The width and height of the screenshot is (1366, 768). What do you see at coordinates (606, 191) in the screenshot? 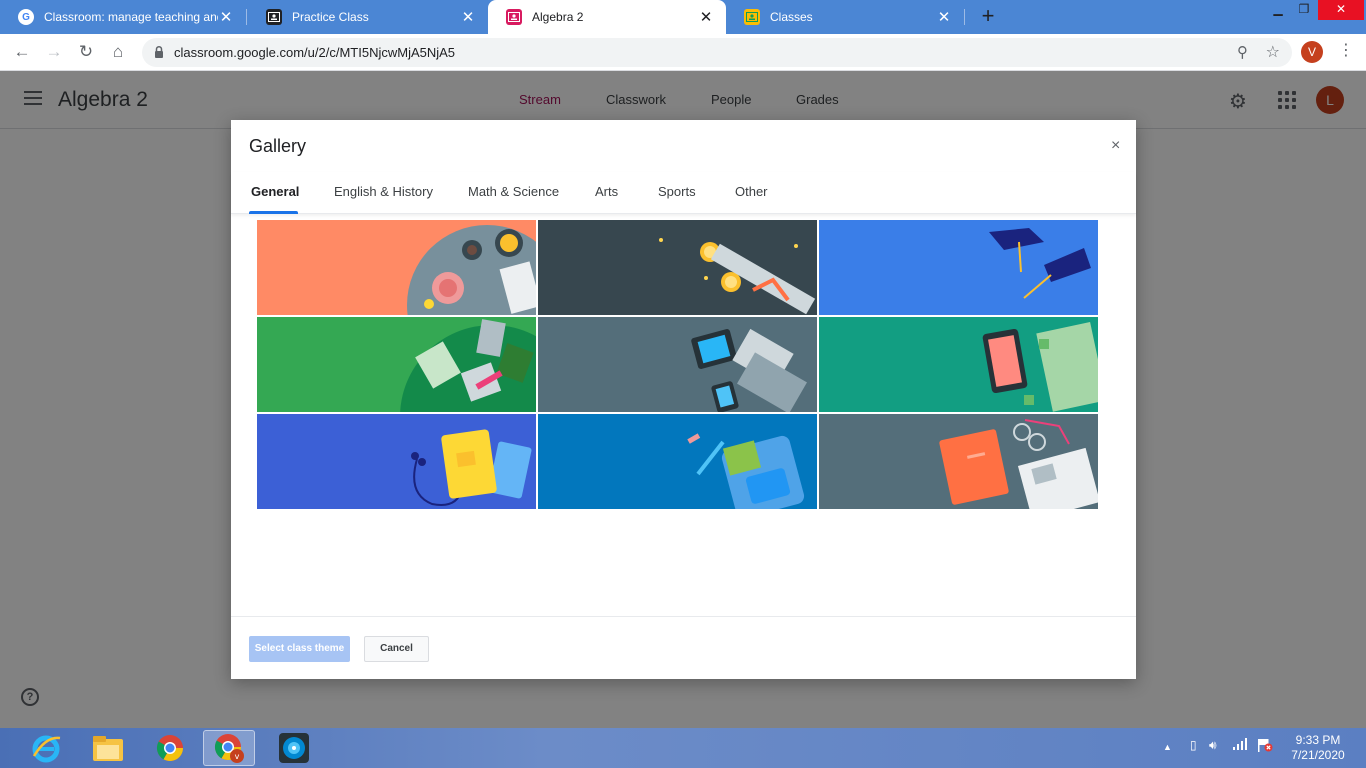
I see `tab-arts: Arts` at bounding box center [606, 191].